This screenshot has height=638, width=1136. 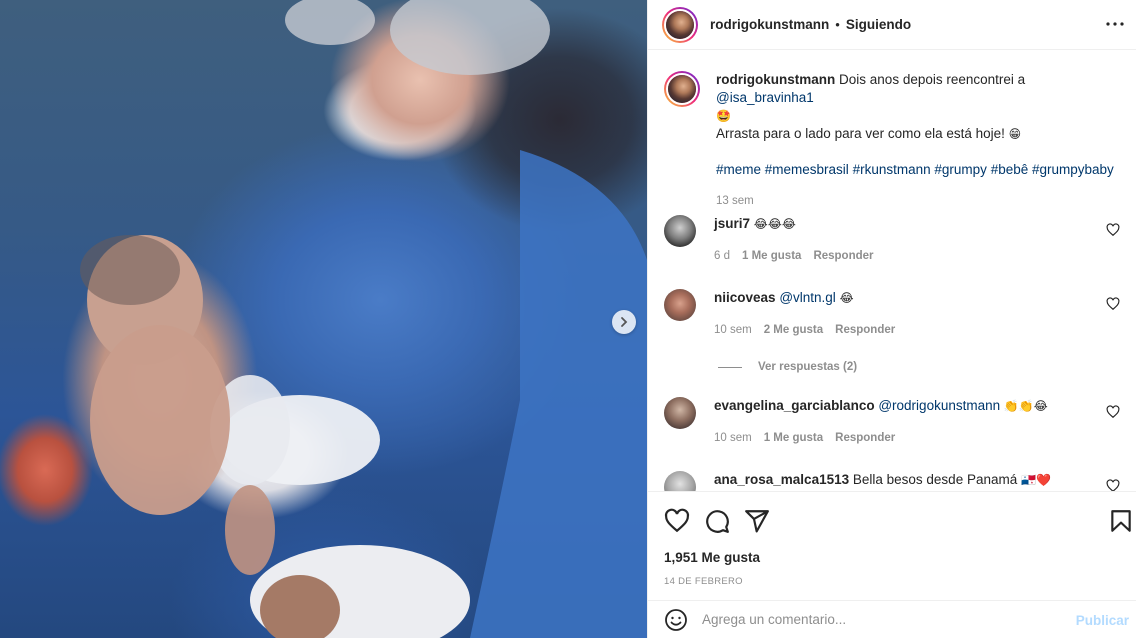 What do you see at coordinates (722, 256) in the screenshot?
I see `comment-time: 6 d` at bounding box center [722, 256].